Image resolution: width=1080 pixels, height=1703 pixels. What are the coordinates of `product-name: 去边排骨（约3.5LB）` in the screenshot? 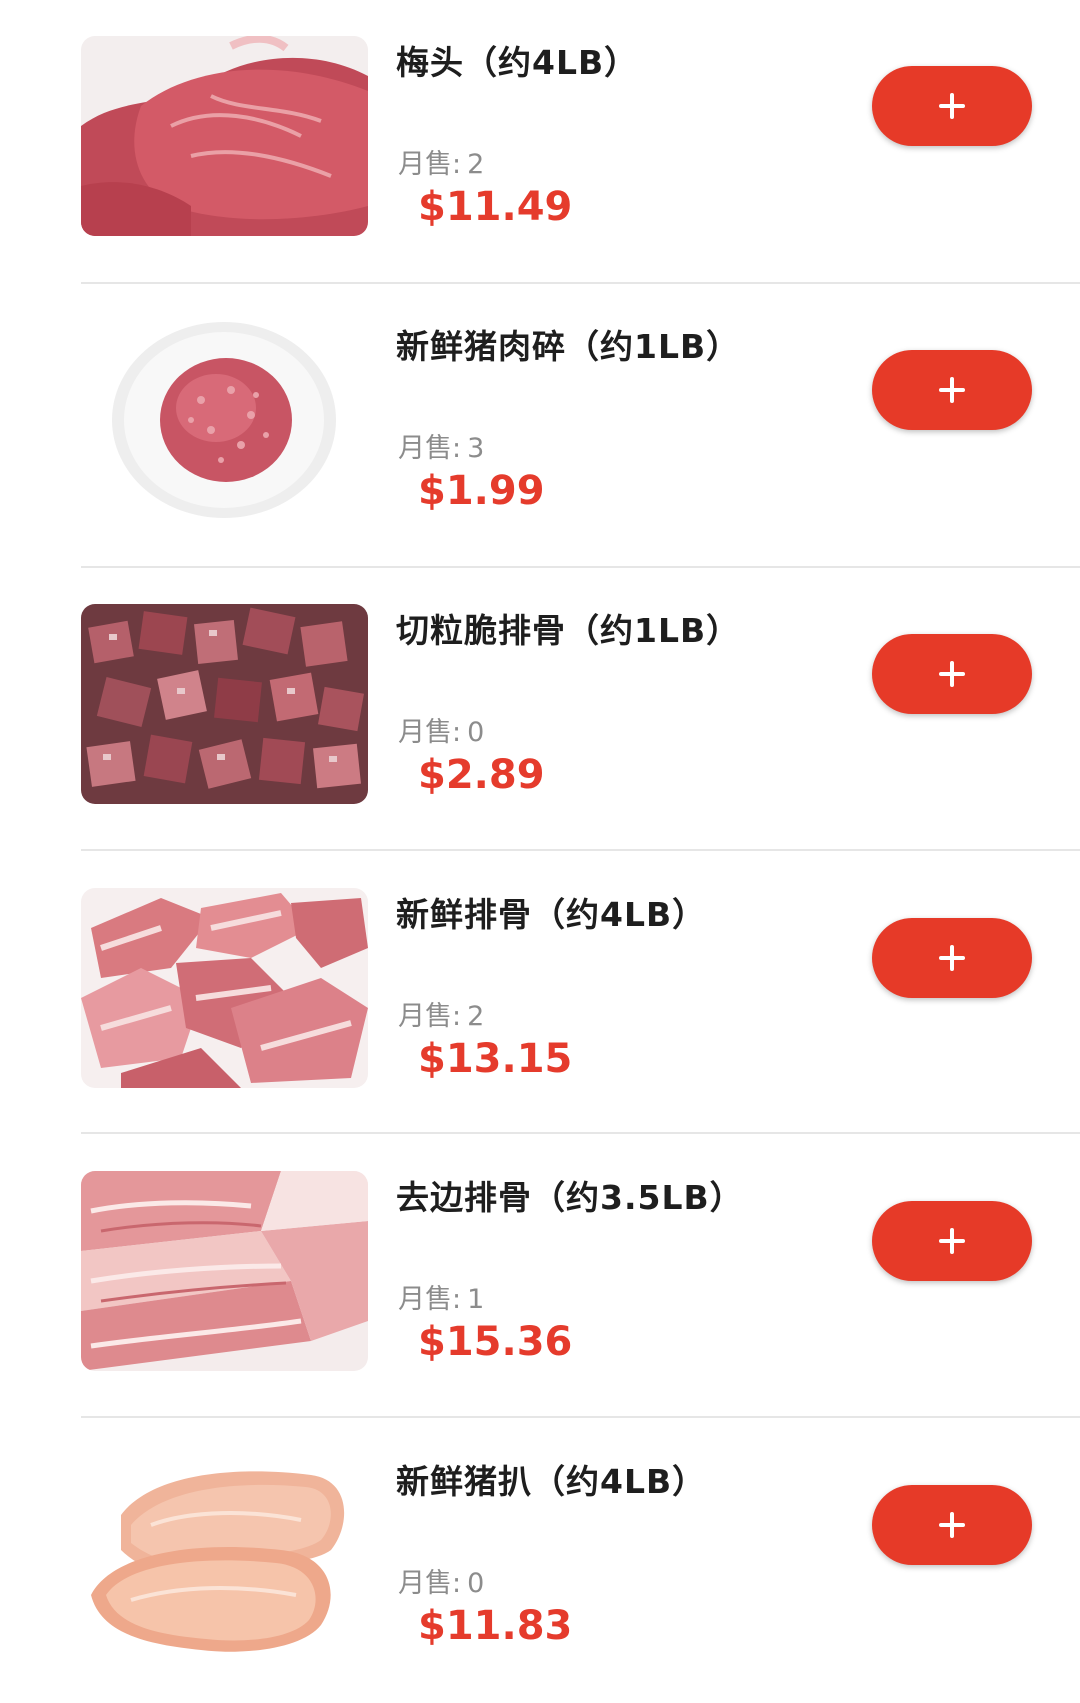 It's located at (570, 1195).